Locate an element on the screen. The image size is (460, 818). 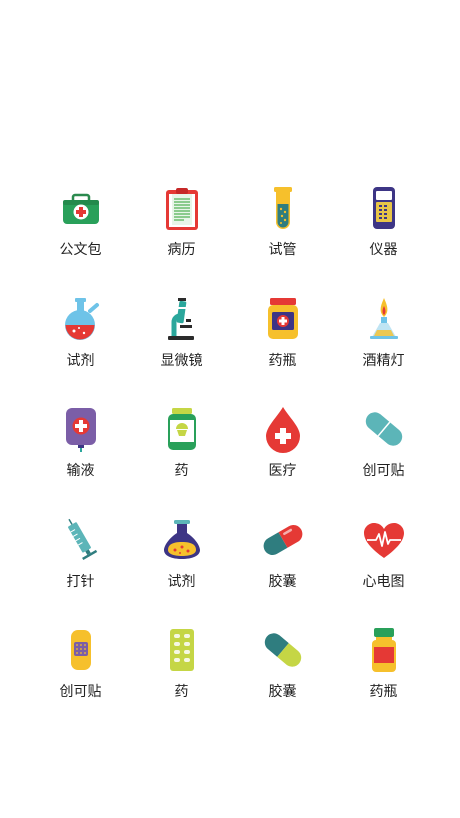
iv-bag-icon is located at coordinates (80, 430).